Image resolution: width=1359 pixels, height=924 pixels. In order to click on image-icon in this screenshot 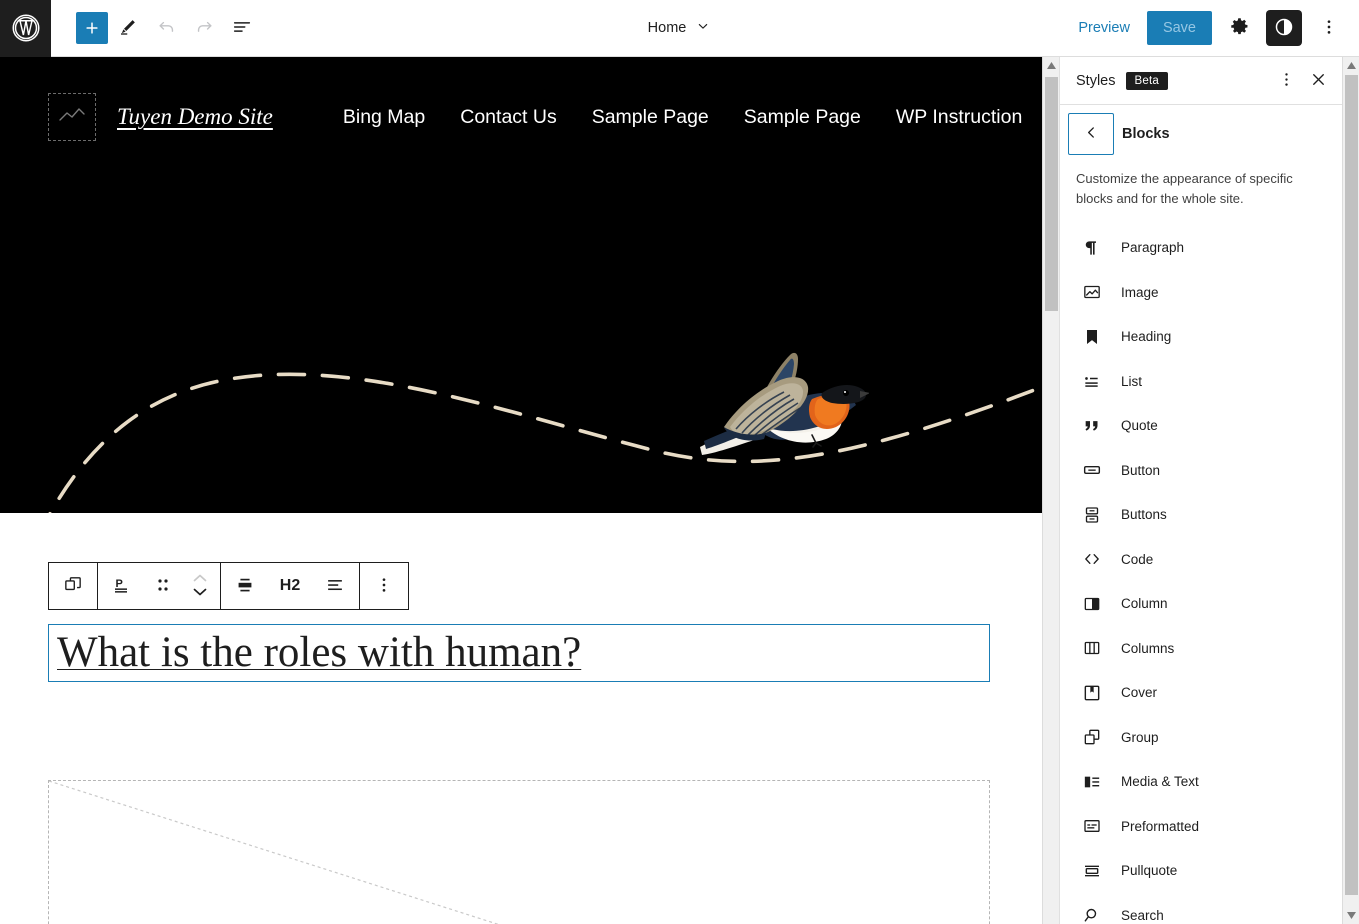, I will do `click(1092, 292)`.